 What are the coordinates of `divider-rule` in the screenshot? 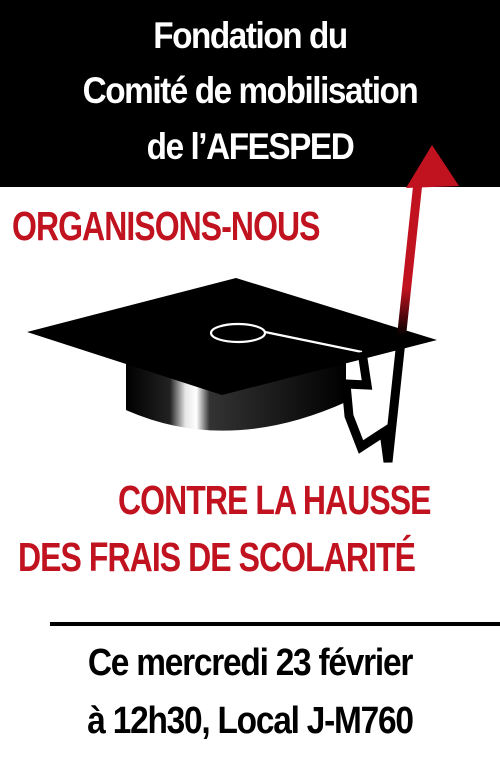 It's located at (275, 624).